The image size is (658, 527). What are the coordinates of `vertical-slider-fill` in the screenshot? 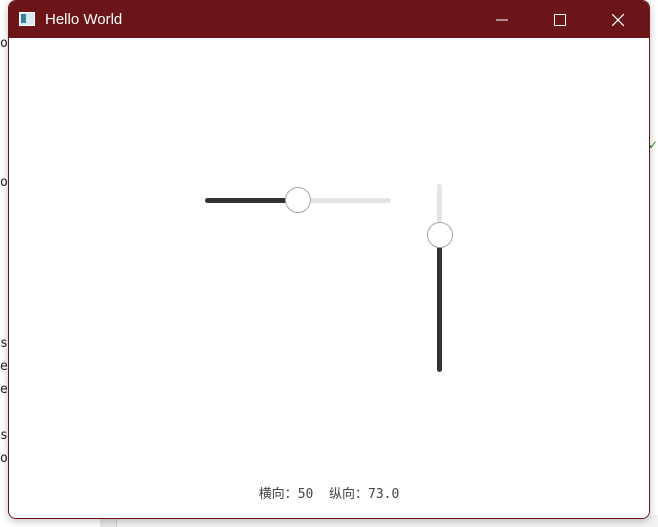 It's located at (439, 303).